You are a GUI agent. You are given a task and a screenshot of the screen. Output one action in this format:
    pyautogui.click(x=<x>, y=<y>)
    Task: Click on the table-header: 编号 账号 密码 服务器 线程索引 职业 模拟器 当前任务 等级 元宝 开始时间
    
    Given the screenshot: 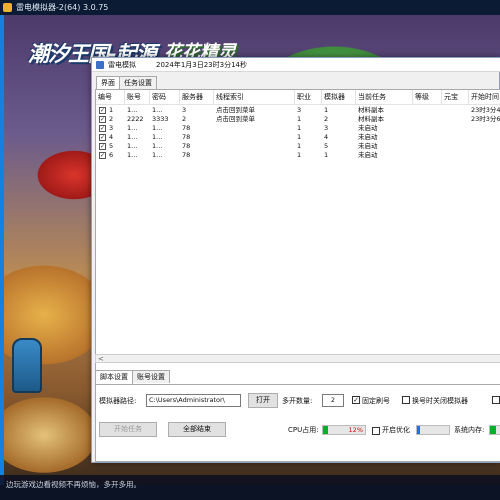 What is the action you would take?
    pyautogui.click(x=298, y=97)
    